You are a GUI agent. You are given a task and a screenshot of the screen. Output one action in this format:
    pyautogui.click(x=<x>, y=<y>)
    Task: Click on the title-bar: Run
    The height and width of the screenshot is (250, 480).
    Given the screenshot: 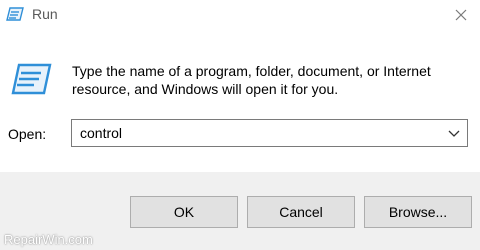 What is the action you would take?
    pyautogui.click(x=240, y=15)
    